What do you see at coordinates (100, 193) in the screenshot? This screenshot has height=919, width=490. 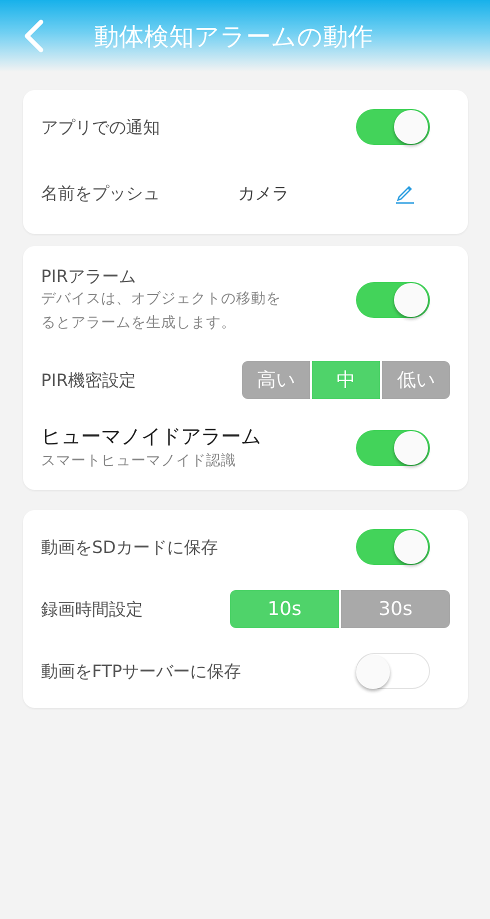 I see `setting-label: 名前をプッシュ` at bounding box center [100, 193].